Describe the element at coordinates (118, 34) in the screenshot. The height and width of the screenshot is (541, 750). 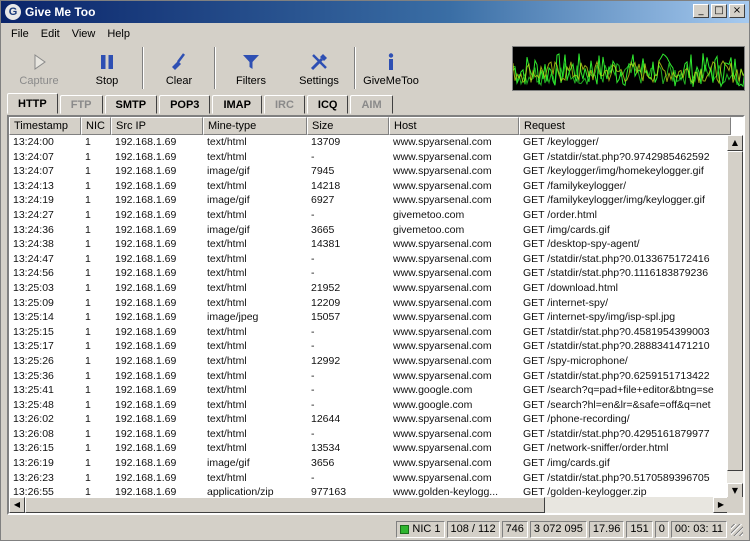
I see `menu-help: Help` at that location.